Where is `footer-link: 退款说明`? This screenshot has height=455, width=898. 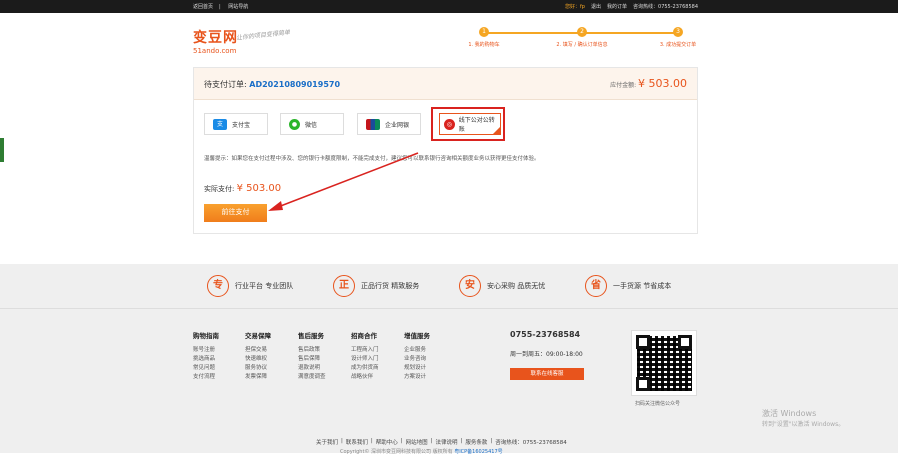
footer-link: 退款说明 is located at coordinates (312, 368).